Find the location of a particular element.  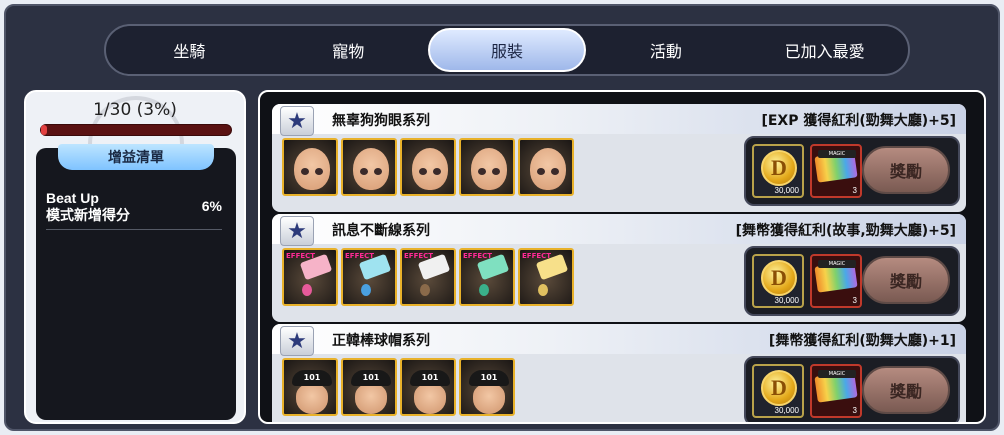

bonus-label-line2: 模式新增得分 is located at coordinates (88, 215).